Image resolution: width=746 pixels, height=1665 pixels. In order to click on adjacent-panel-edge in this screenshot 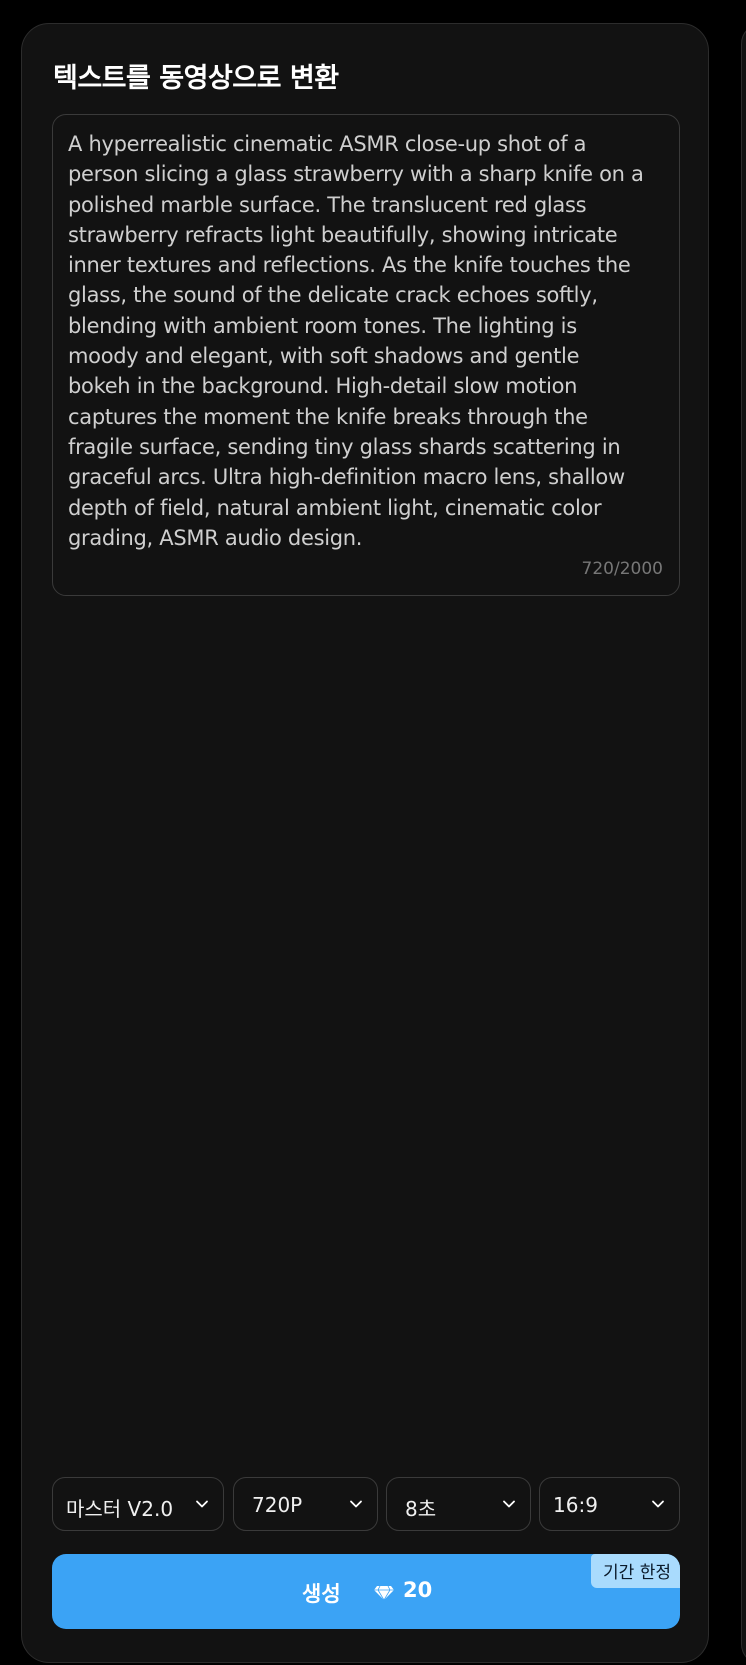, I will do `click(743, 844)`.